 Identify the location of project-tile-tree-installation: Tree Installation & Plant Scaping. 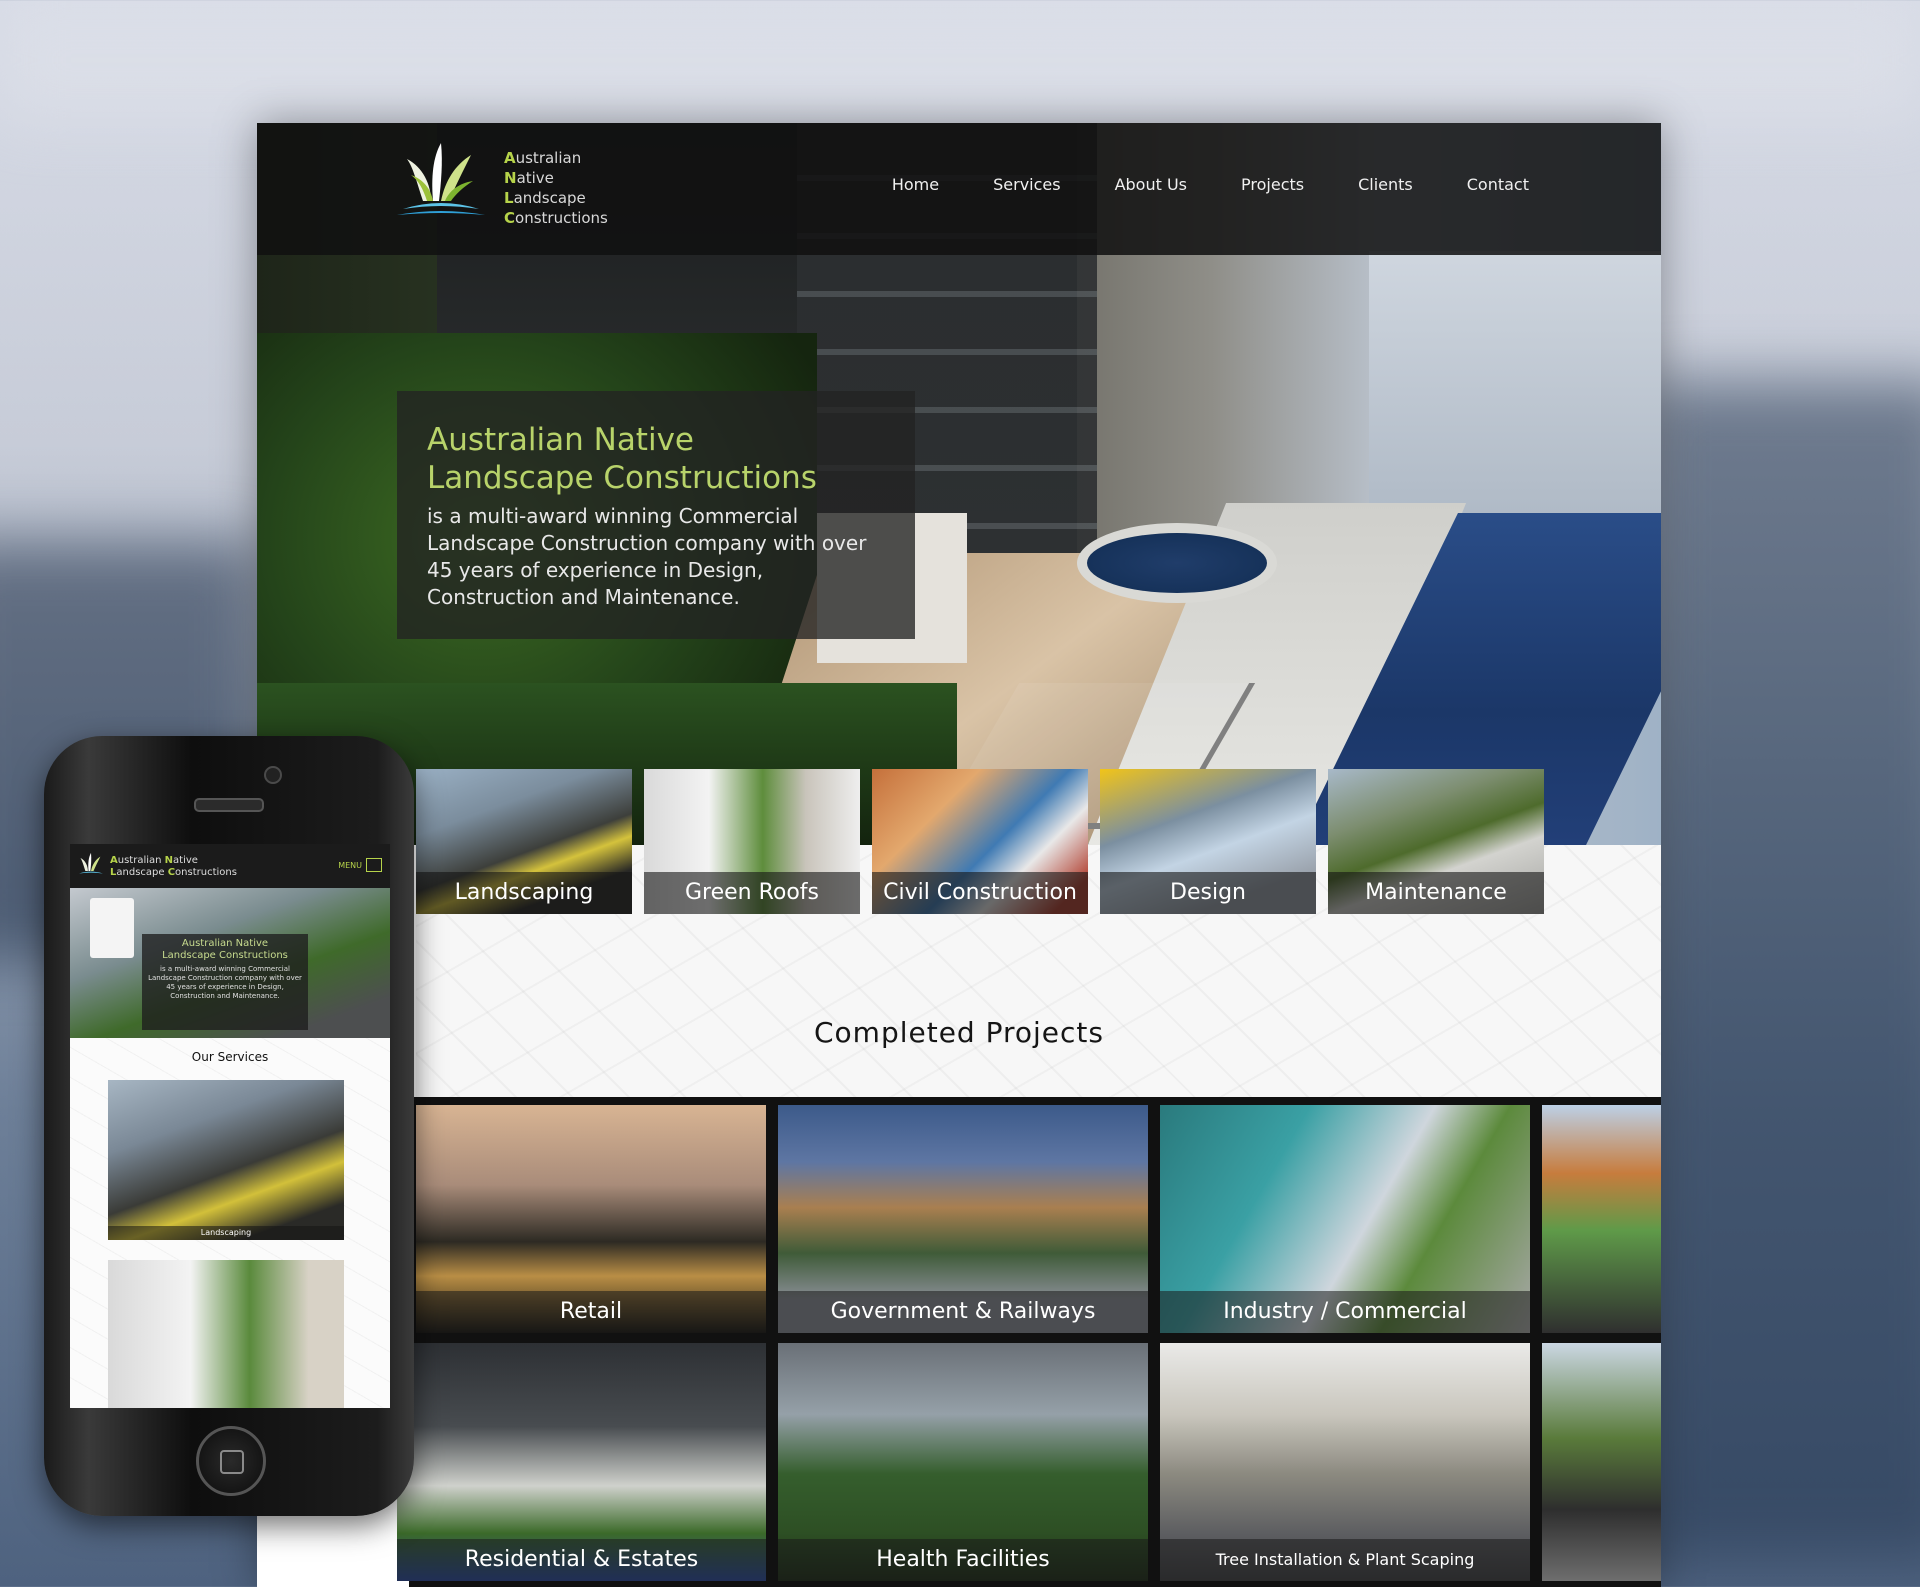
(1345, 1462).